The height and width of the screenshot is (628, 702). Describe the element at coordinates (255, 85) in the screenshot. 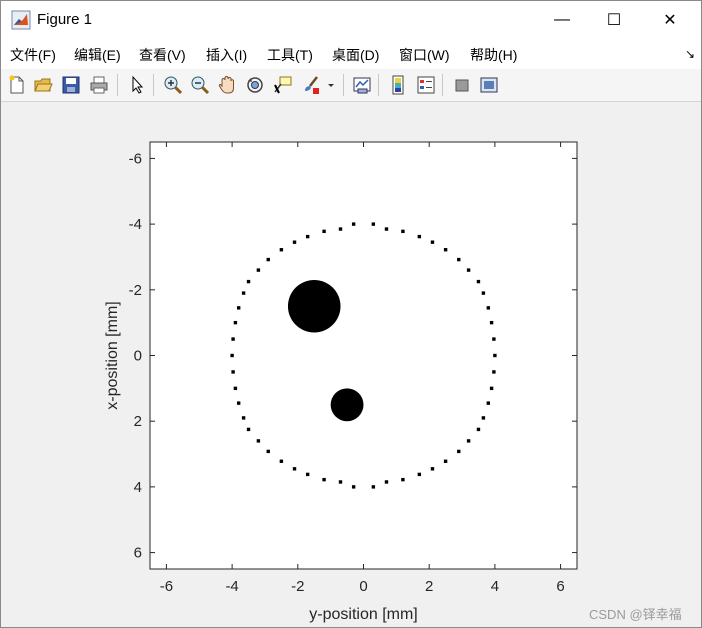

I see `rotate-3d-icon` at that location.